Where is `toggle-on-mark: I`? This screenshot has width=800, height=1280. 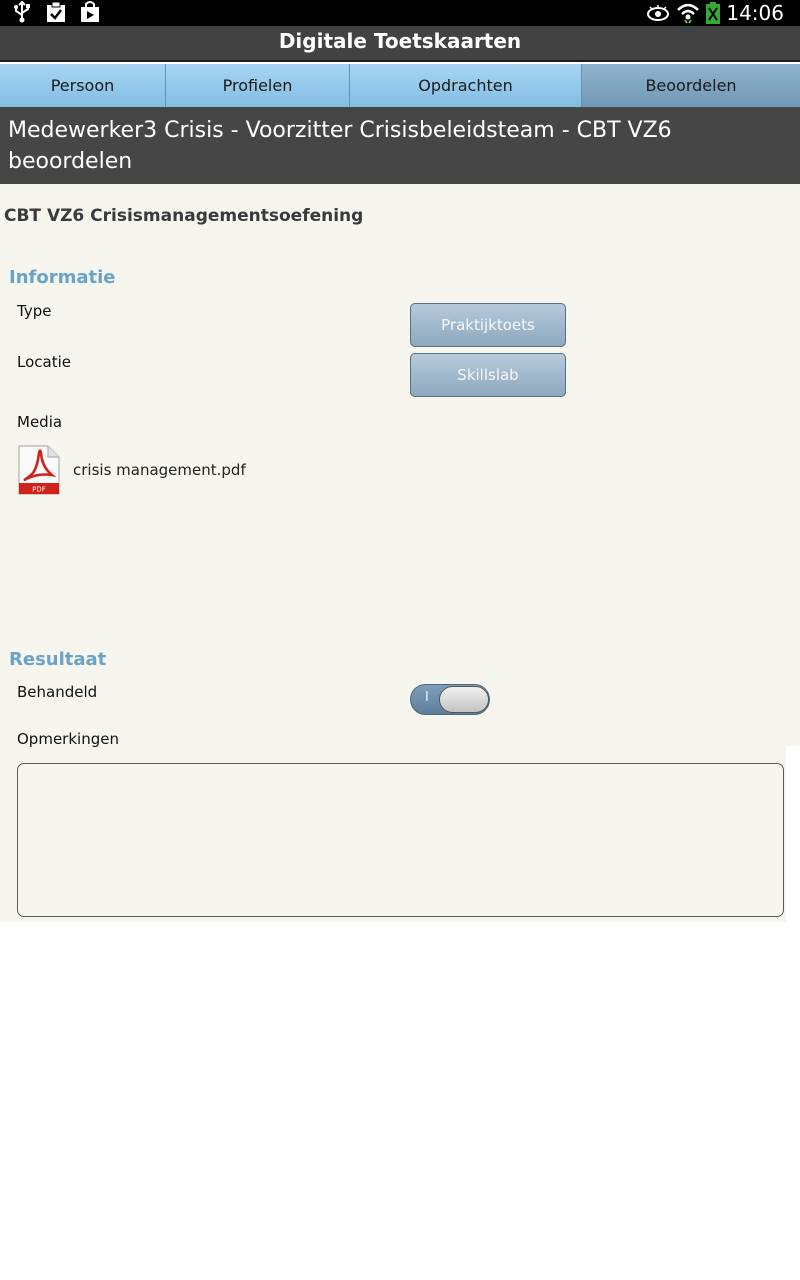
toggle-on-mark: I is located at coordinates (427, 697).